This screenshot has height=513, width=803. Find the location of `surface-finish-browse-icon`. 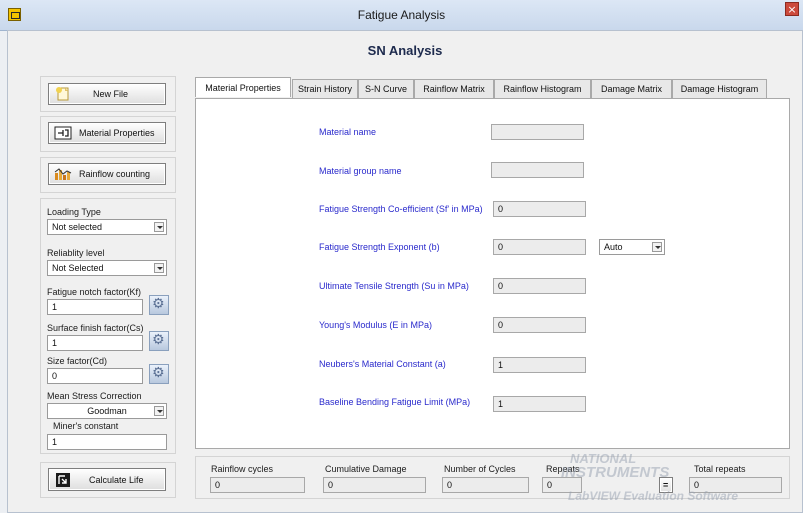

surface-finish-browse-icon is located at coordinates (159, 341).